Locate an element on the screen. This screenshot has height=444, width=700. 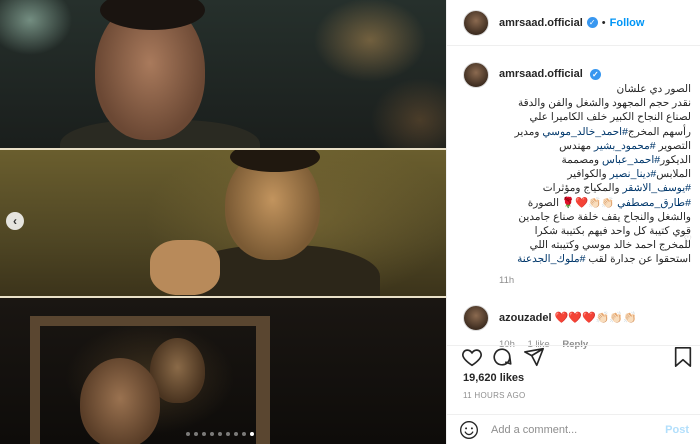
comment: azouzadel ❤️❤️❤️👏🏻👏🏻👏🏻 10h 1 like Reply is located at coordinates (573, 327).